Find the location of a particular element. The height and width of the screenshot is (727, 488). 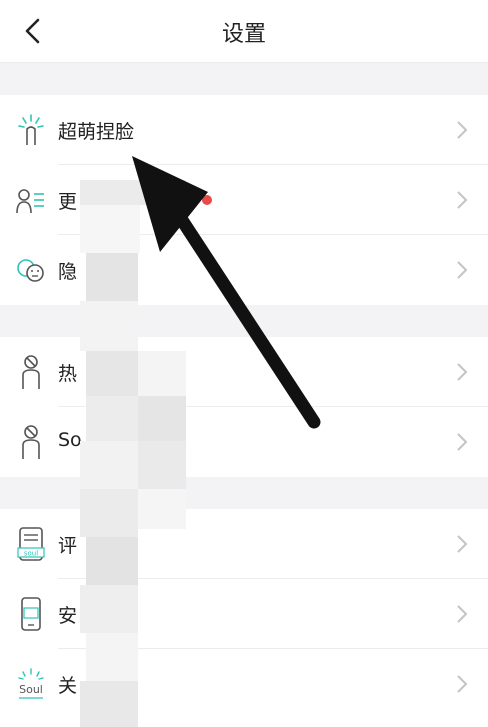

settings-row-more: 更 is located at coordinates (244, 200).